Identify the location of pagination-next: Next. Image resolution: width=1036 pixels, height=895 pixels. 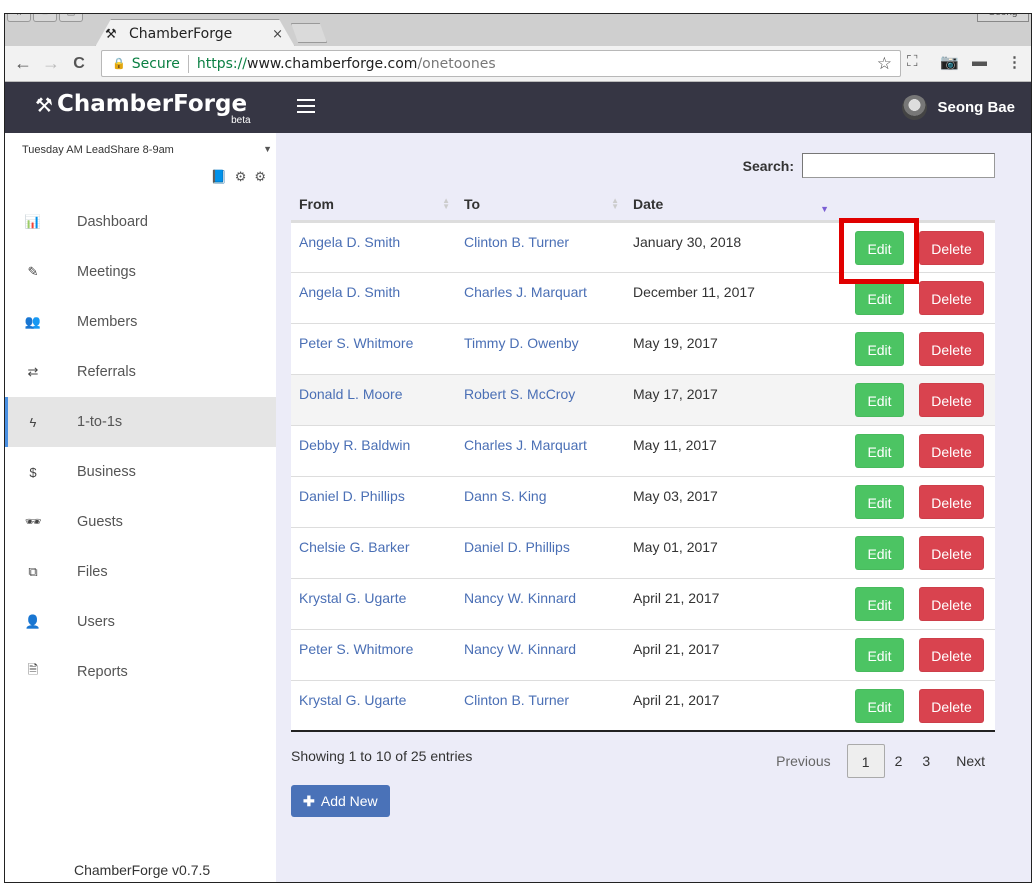
(970, 761).